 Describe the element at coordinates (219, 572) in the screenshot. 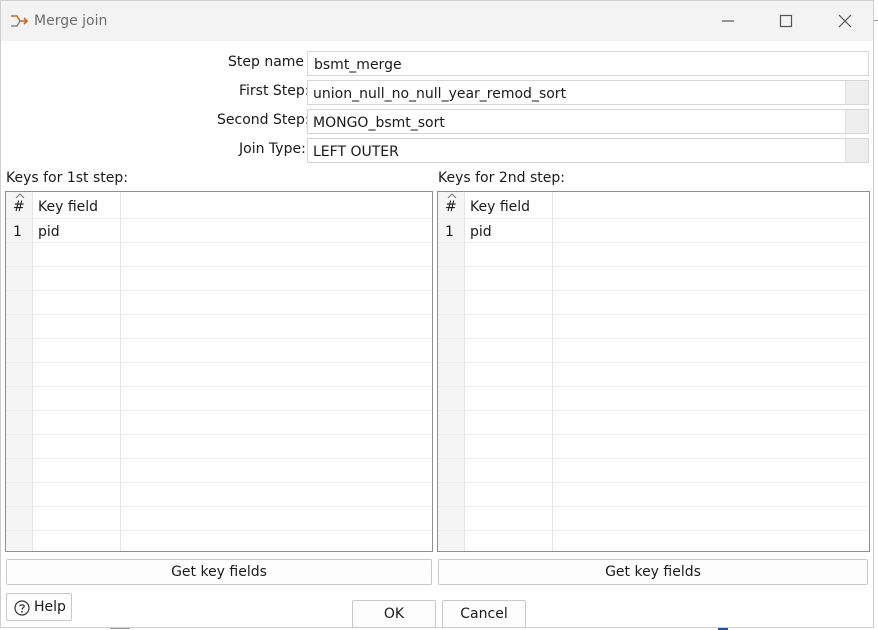

I see `get-key-fields-1st-button: Get key fields` at that location.